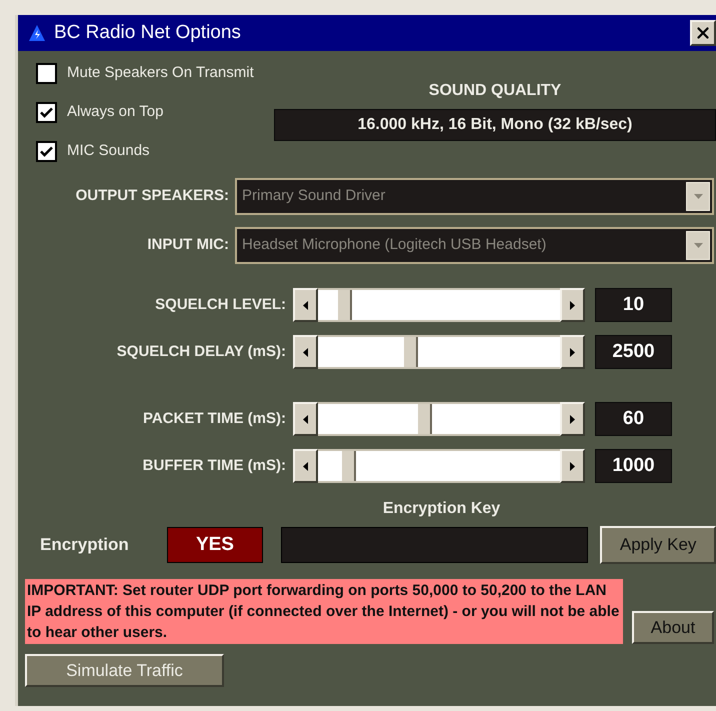  I want to click on encryption-key-label: Encryption Key, so click(442, 509).